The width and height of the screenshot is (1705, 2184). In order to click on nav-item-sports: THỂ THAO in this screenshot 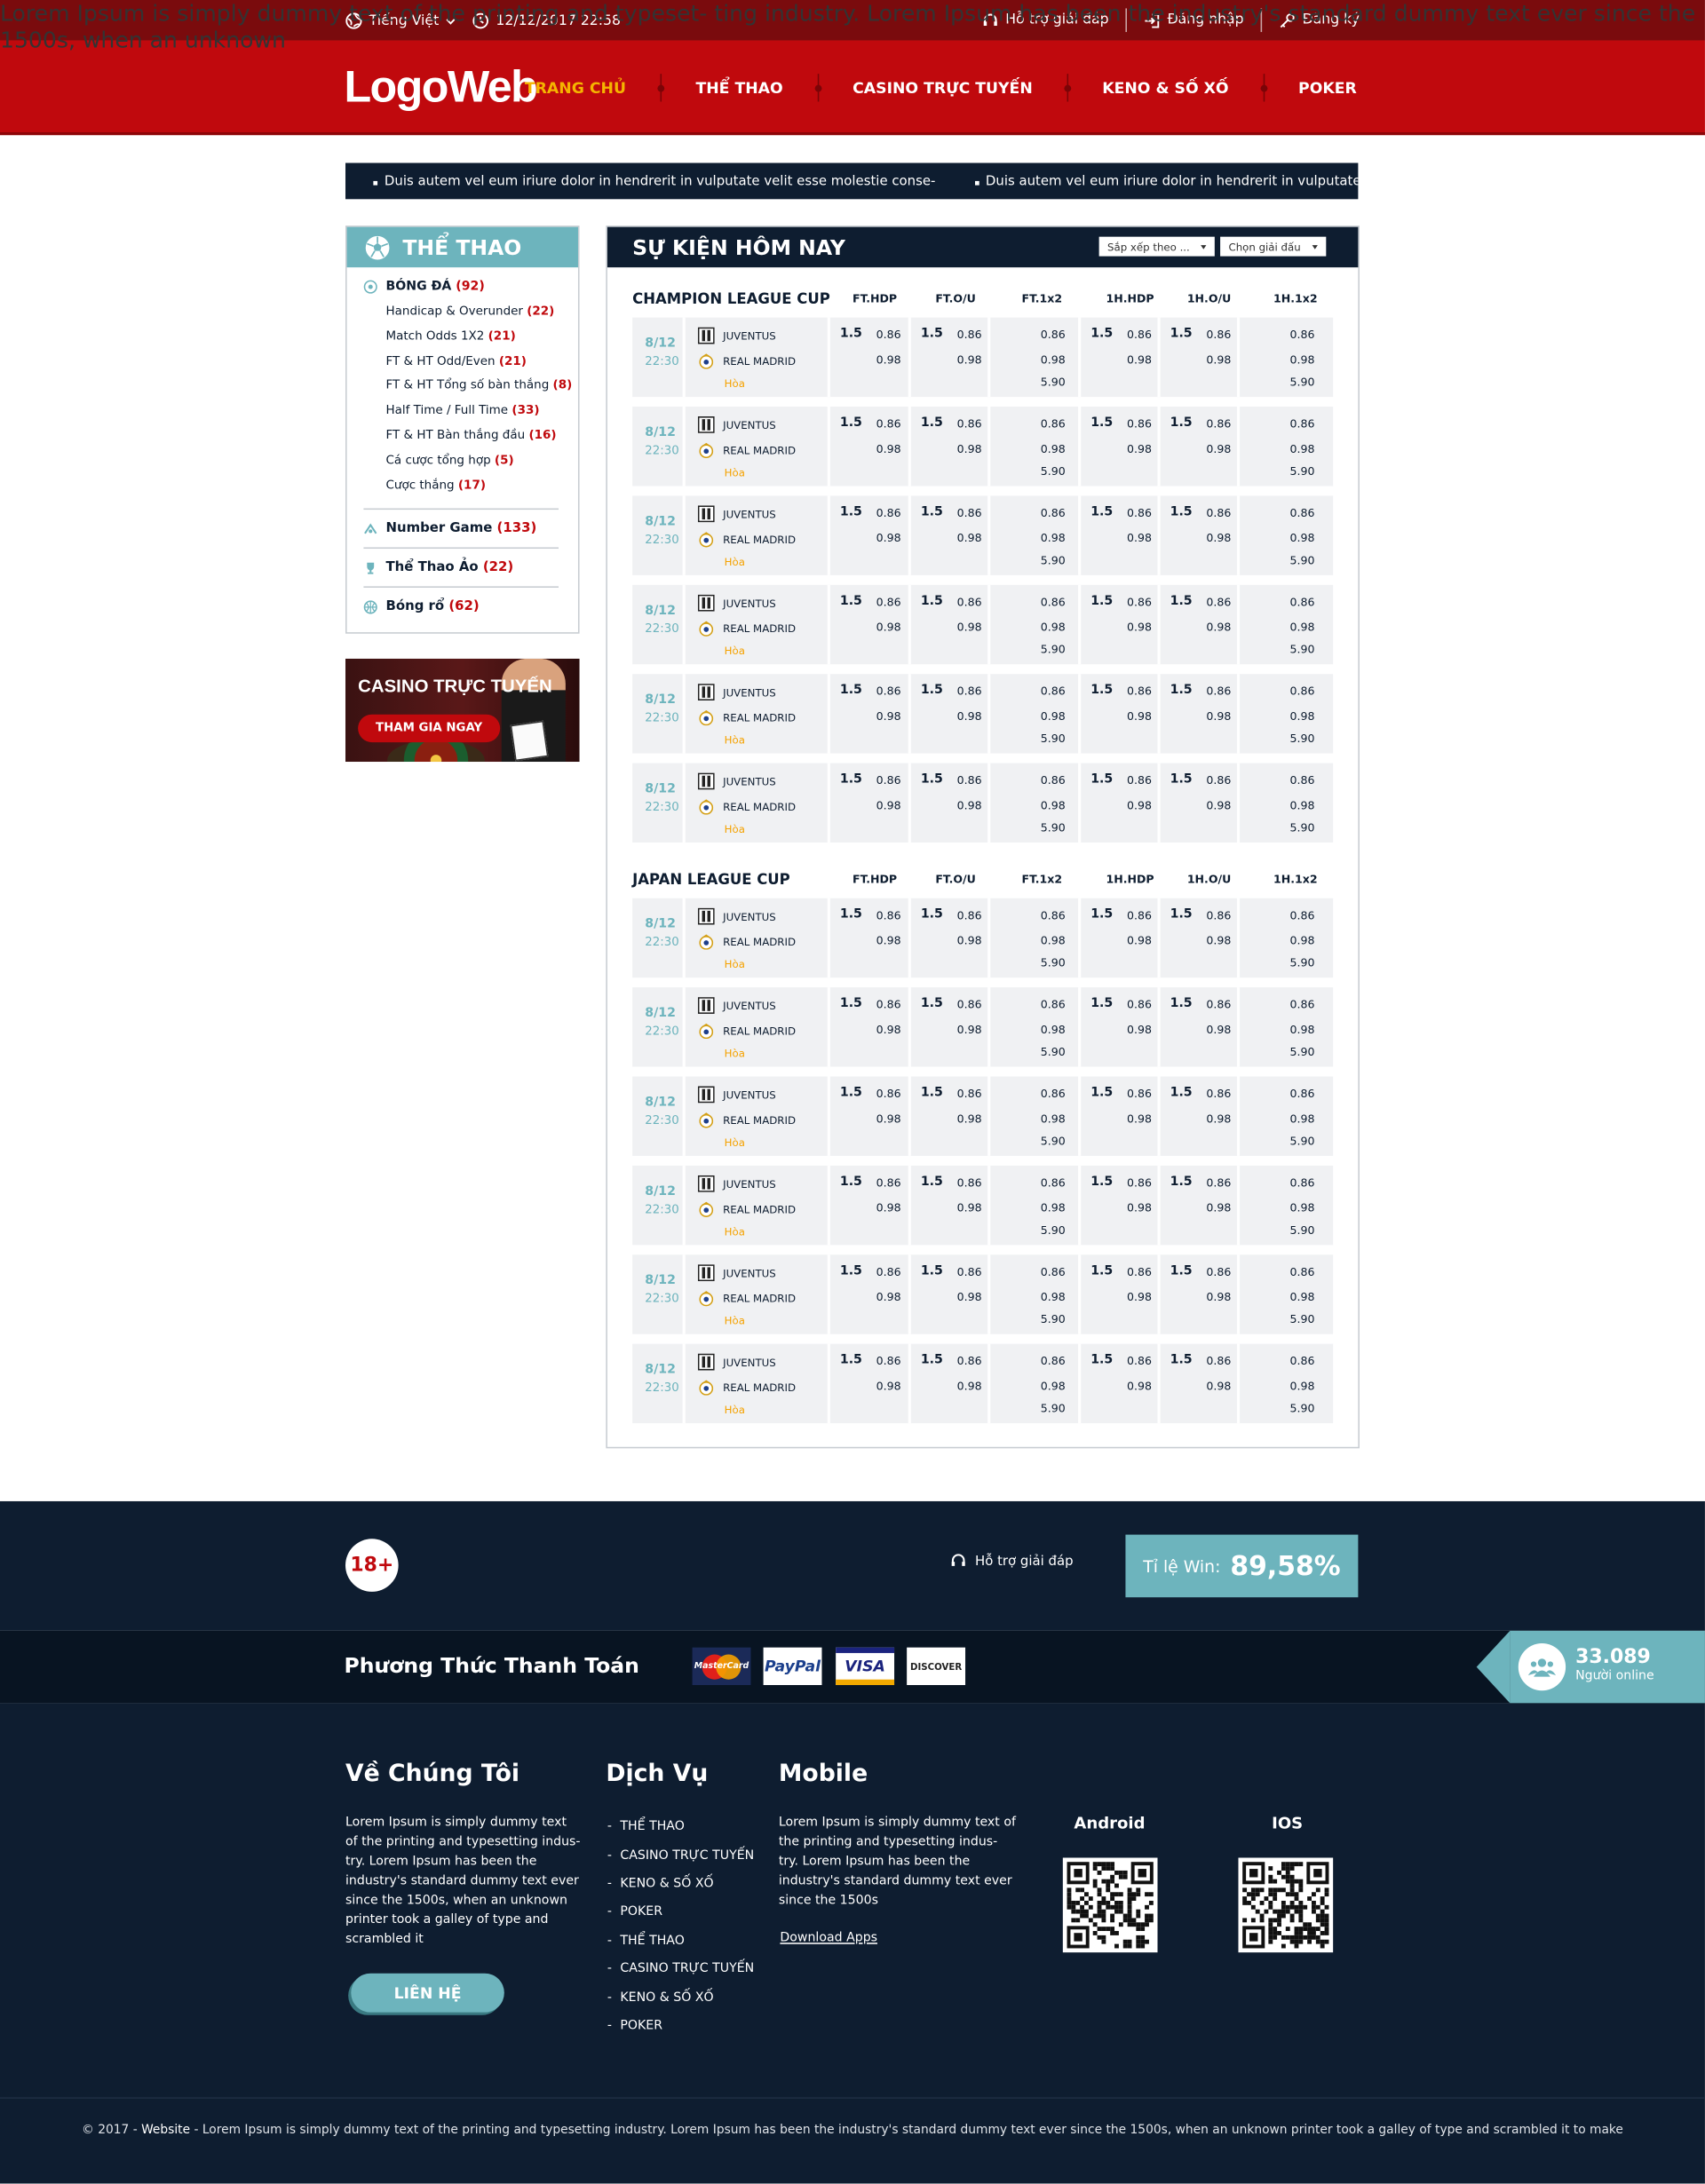, I will do `click(740, 88)`.